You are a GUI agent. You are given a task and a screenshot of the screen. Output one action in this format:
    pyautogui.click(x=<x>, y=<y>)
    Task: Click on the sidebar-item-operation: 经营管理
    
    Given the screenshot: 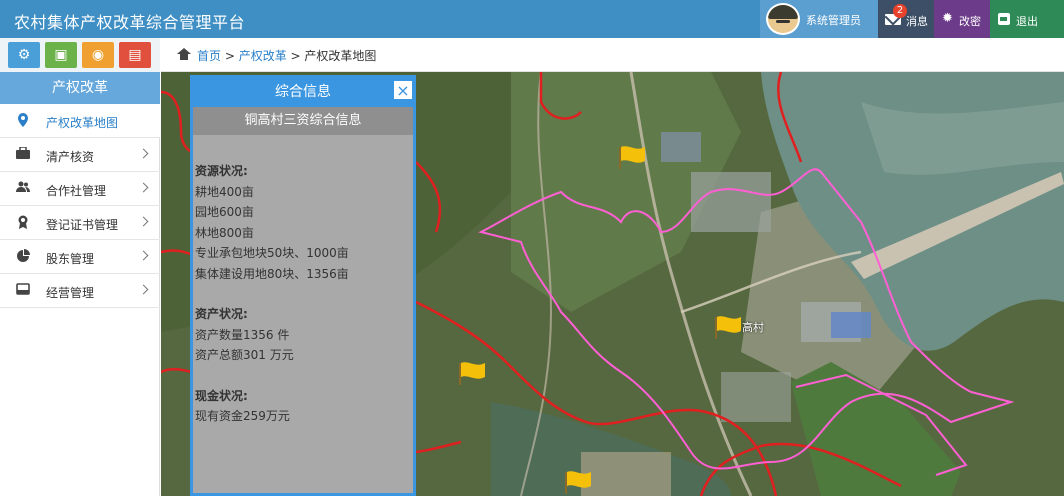 What is the action you would take?
    pyautogui.click(x=80, y=291)
    